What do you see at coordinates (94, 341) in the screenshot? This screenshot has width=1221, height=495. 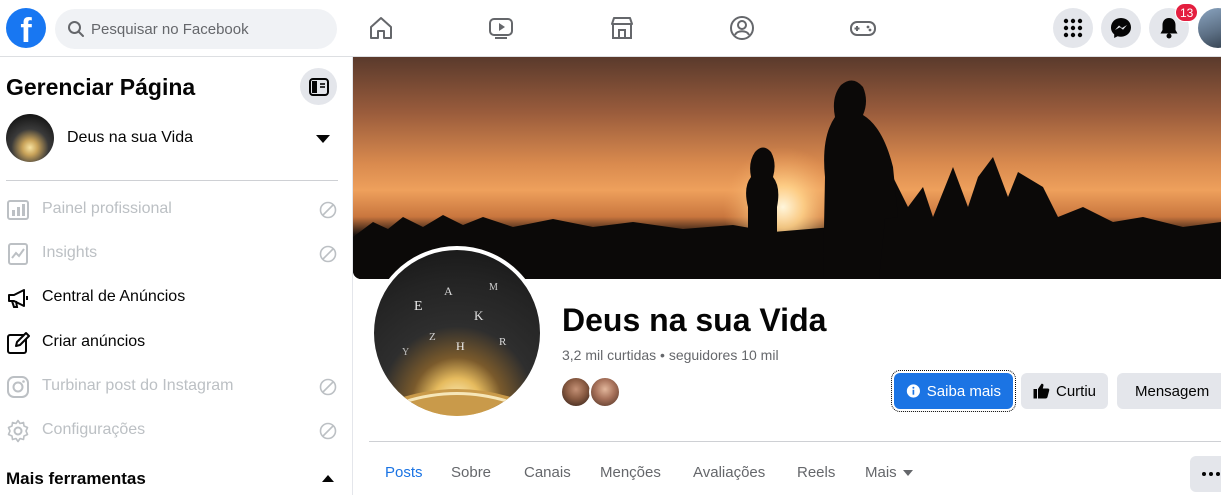 I see `sidebar-item-label: Criar anúncios` at bounding box center [94, 341].